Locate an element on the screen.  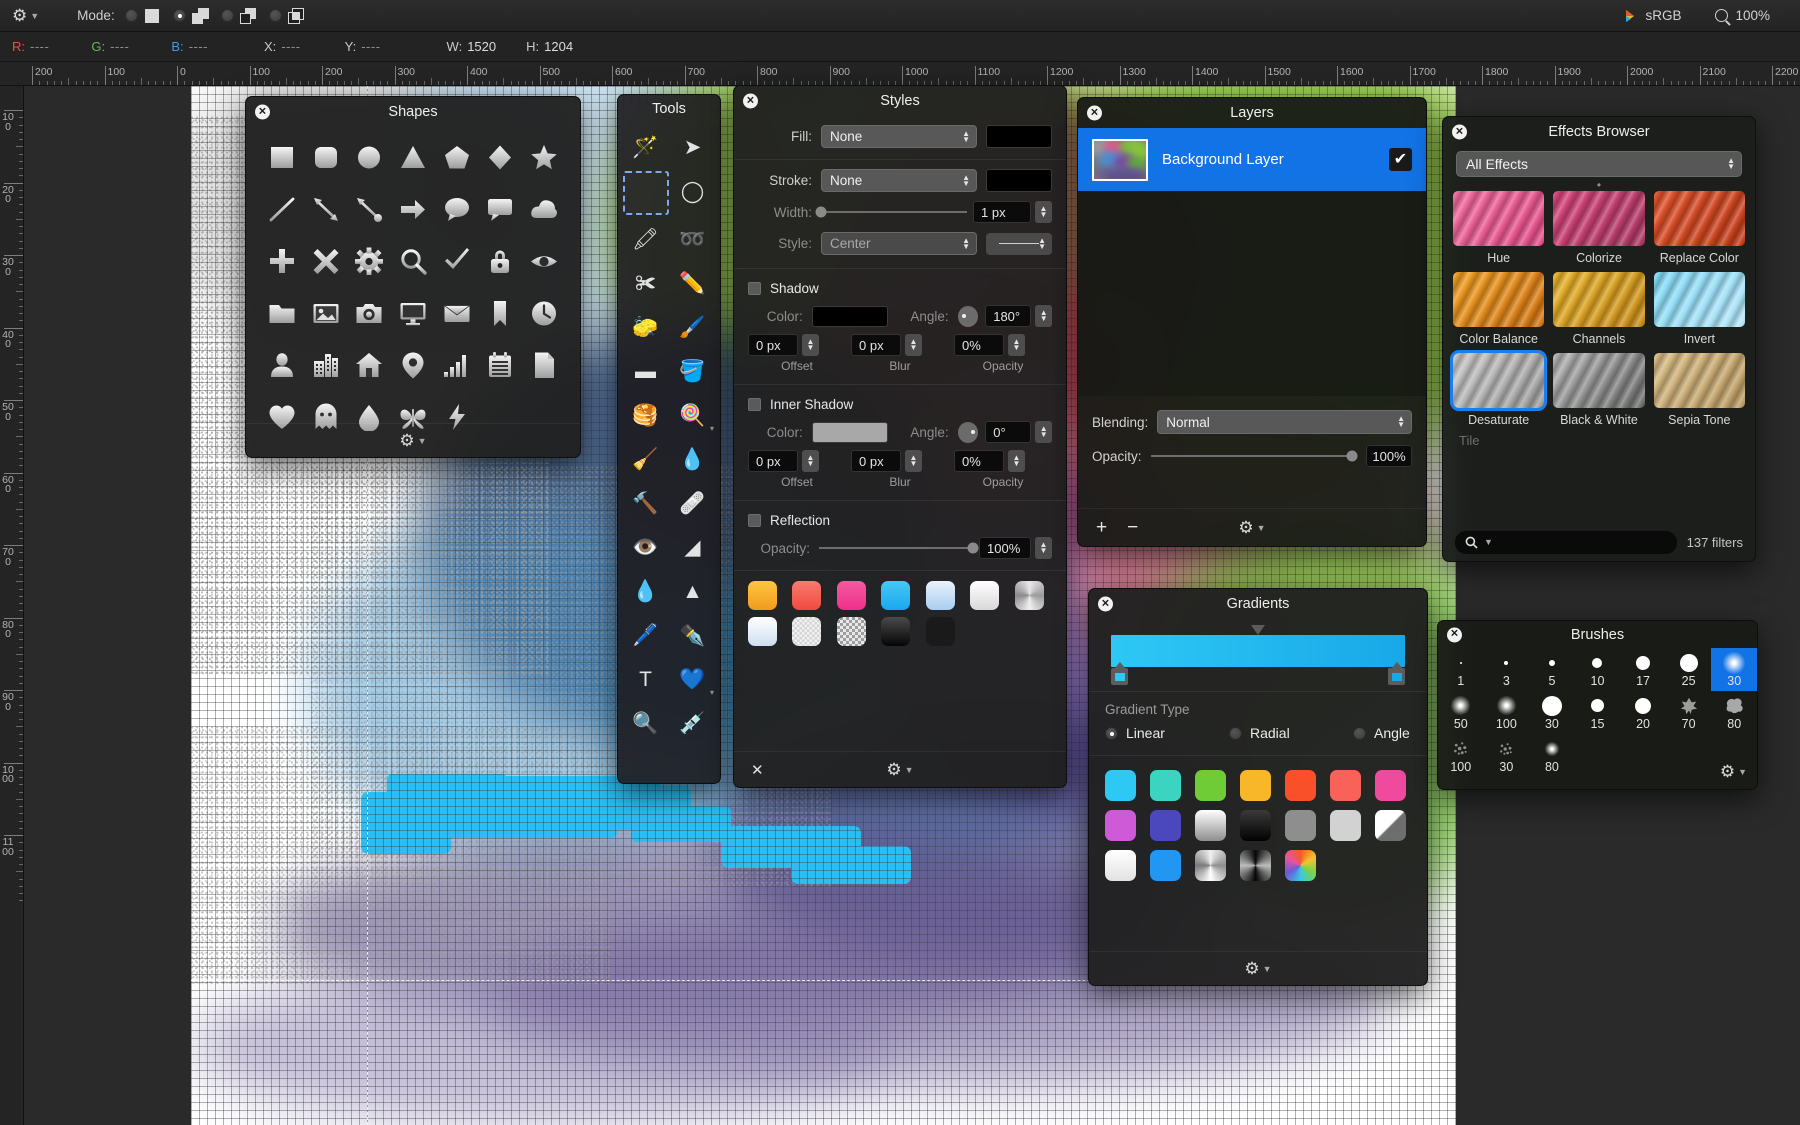
gradient-preview-bar is located at coordinates (1258, 651).